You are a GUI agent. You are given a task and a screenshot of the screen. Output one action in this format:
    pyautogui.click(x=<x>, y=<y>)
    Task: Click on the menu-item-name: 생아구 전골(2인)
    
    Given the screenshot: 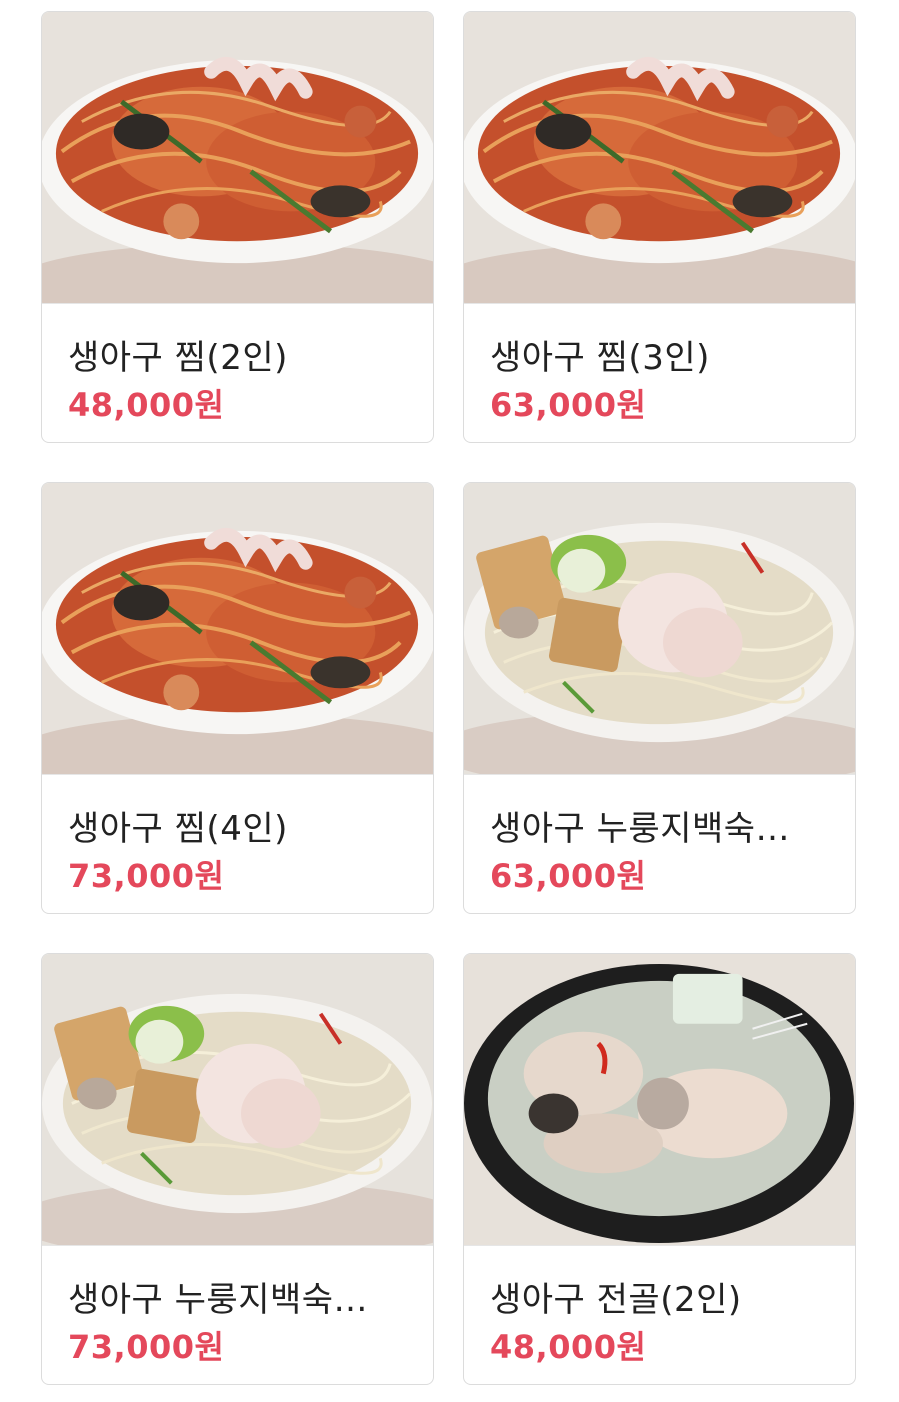 What is the action you would take?
    pyautogui.click(x=616, y=1300)
    